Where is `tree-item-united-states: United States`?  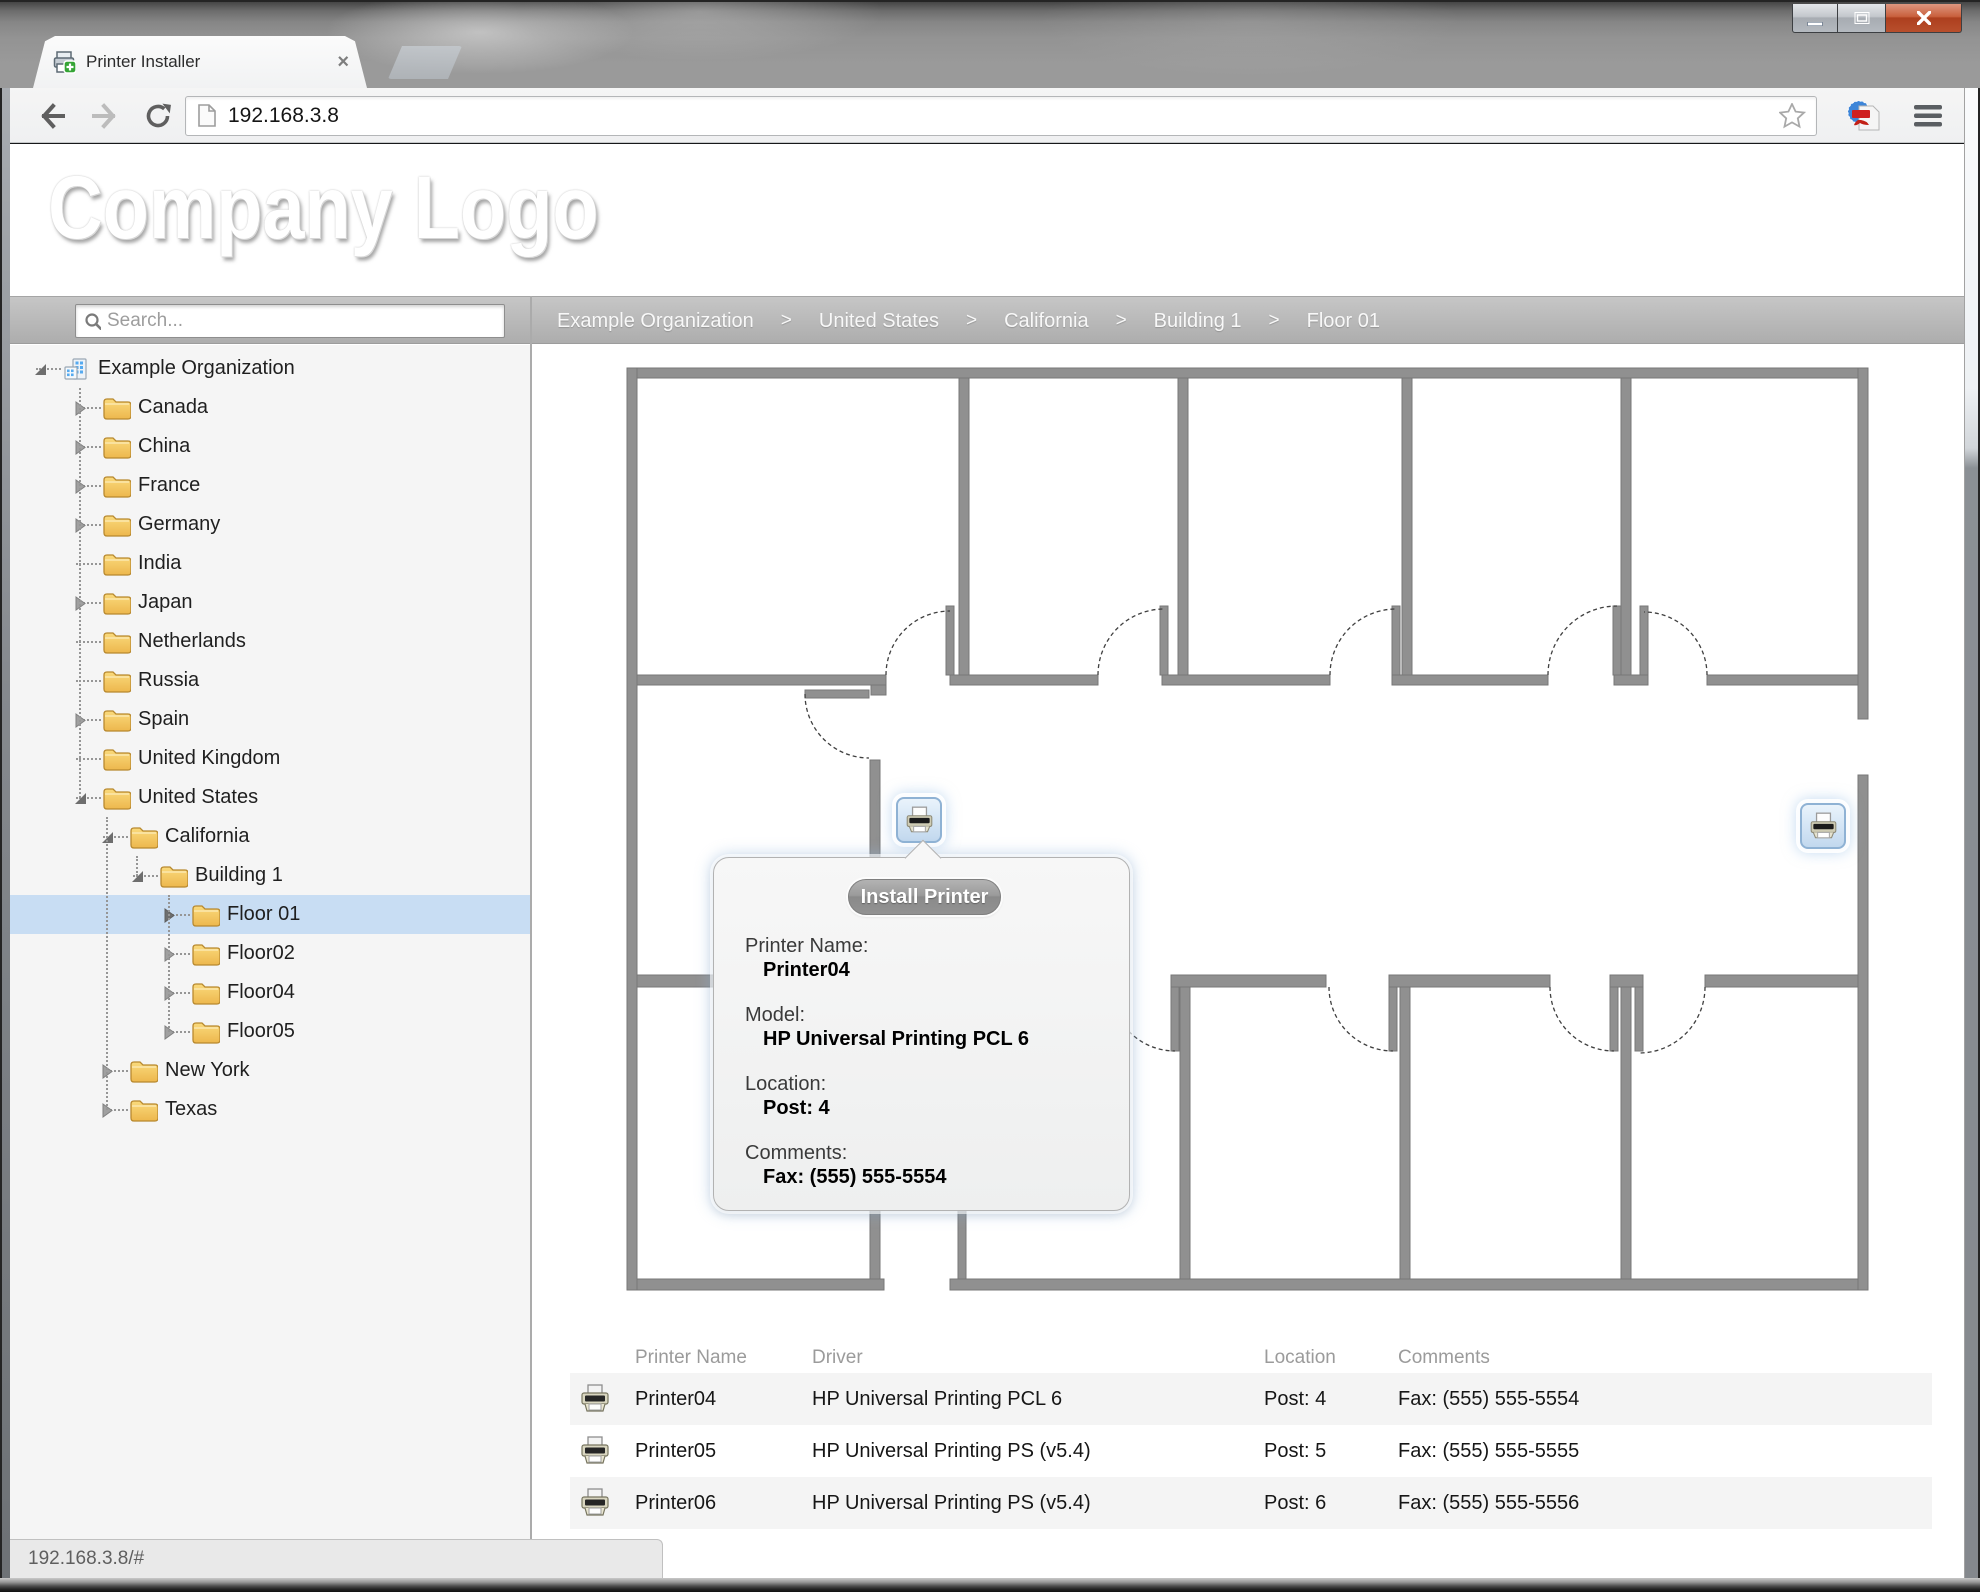
tree-item-united-states: United States is located at coordinates (270, 797).